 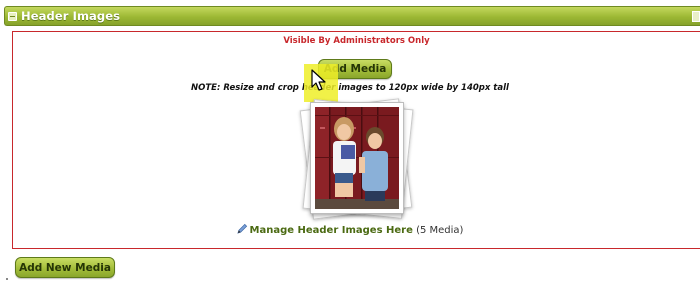 I want to click on manage-images-row: Manage Header Images Here (5 Media), so click(x=350, y=229).